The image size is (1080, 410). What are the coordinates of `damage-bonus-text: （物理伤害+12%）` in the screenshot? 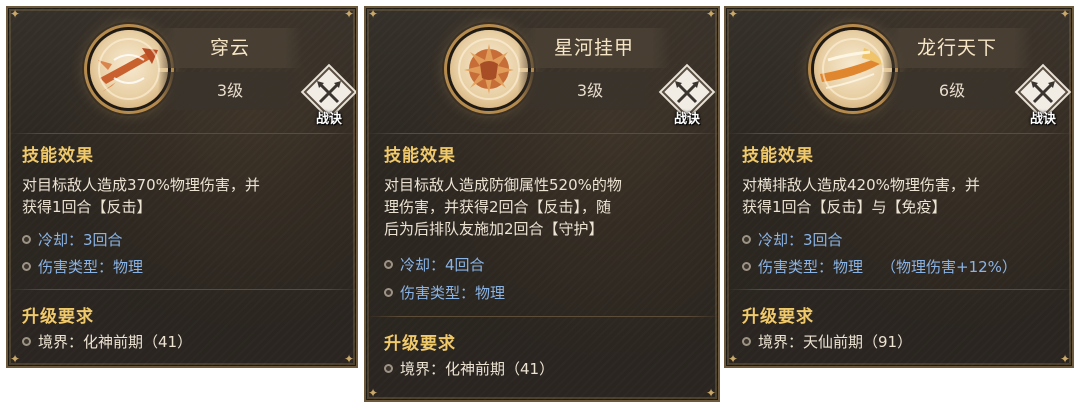 It's located at (949, 267).